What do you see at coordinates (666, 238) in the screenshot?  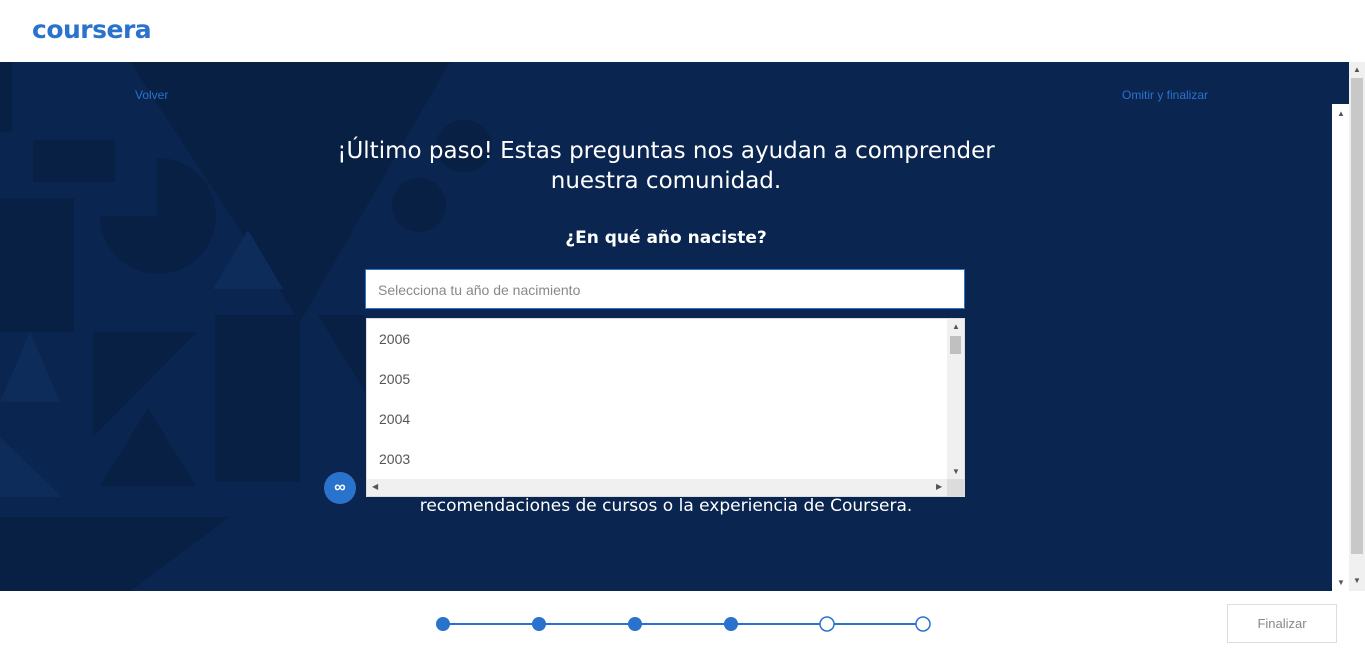 I see `birth-year-question: ¿En qué año naciste?` at bounding box center [666, 238].